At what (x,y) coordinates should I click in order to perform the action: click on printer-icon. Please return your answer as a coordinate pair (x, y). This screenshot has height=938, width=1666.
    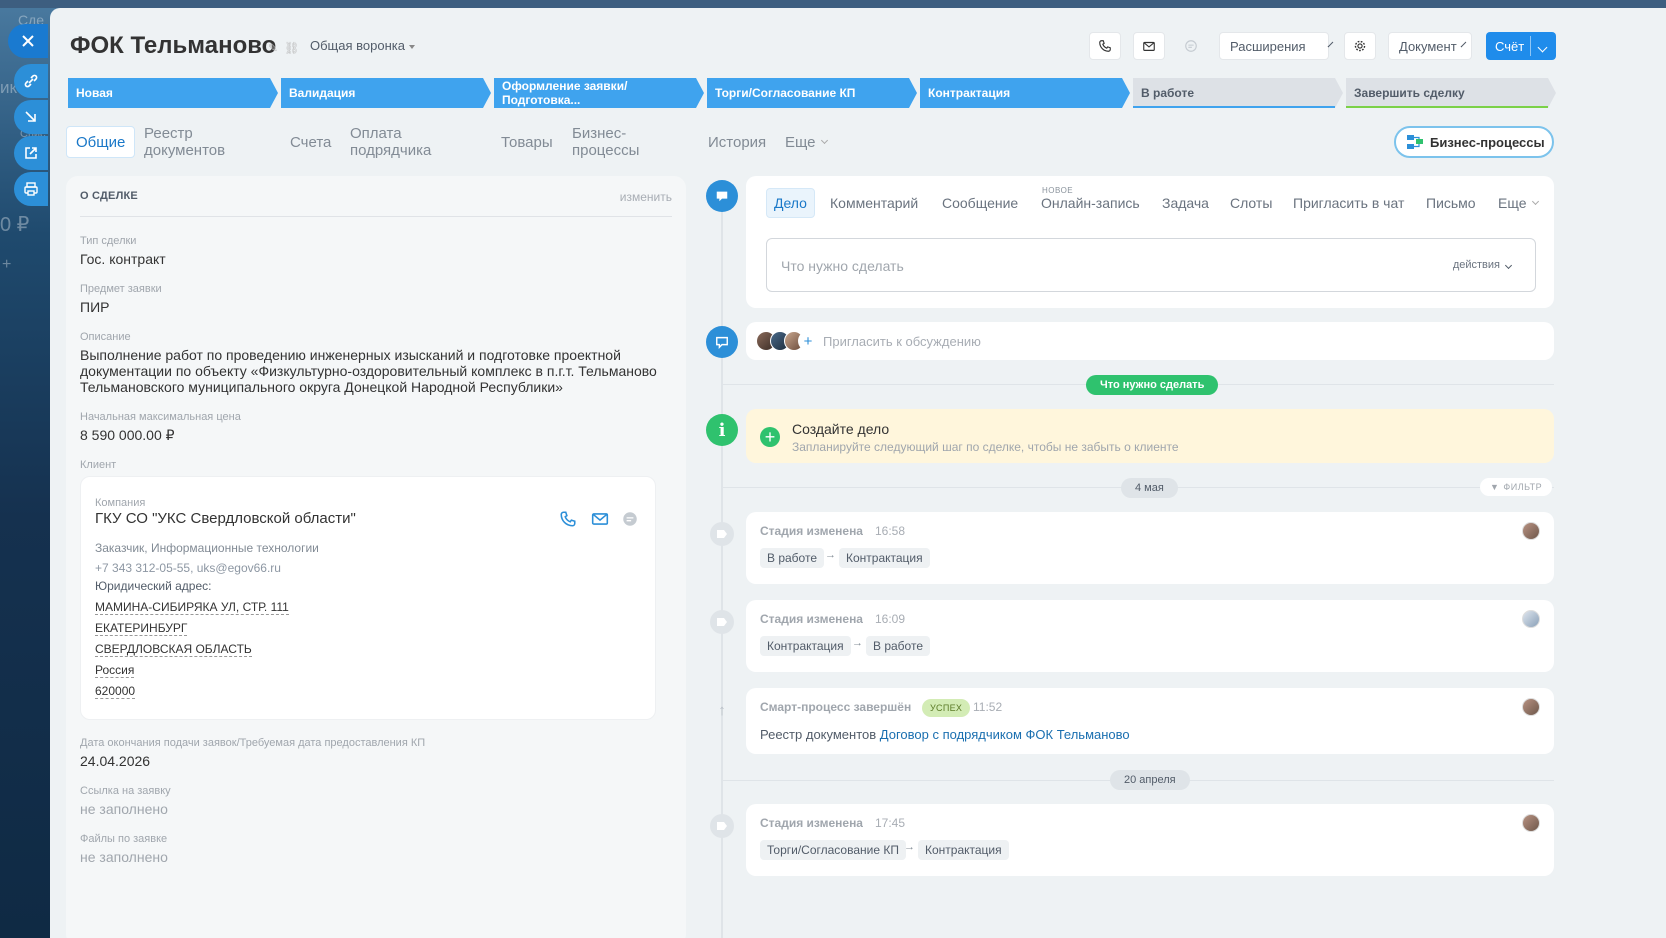
    Looking at the image, I should click on (31, 189).